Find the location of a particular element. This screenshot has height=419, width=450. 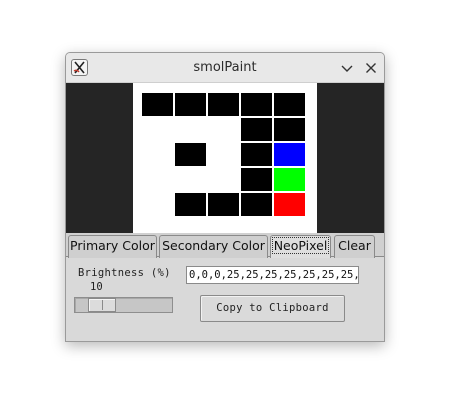

tab-clear: Clear is located at coordinates (354, 246).